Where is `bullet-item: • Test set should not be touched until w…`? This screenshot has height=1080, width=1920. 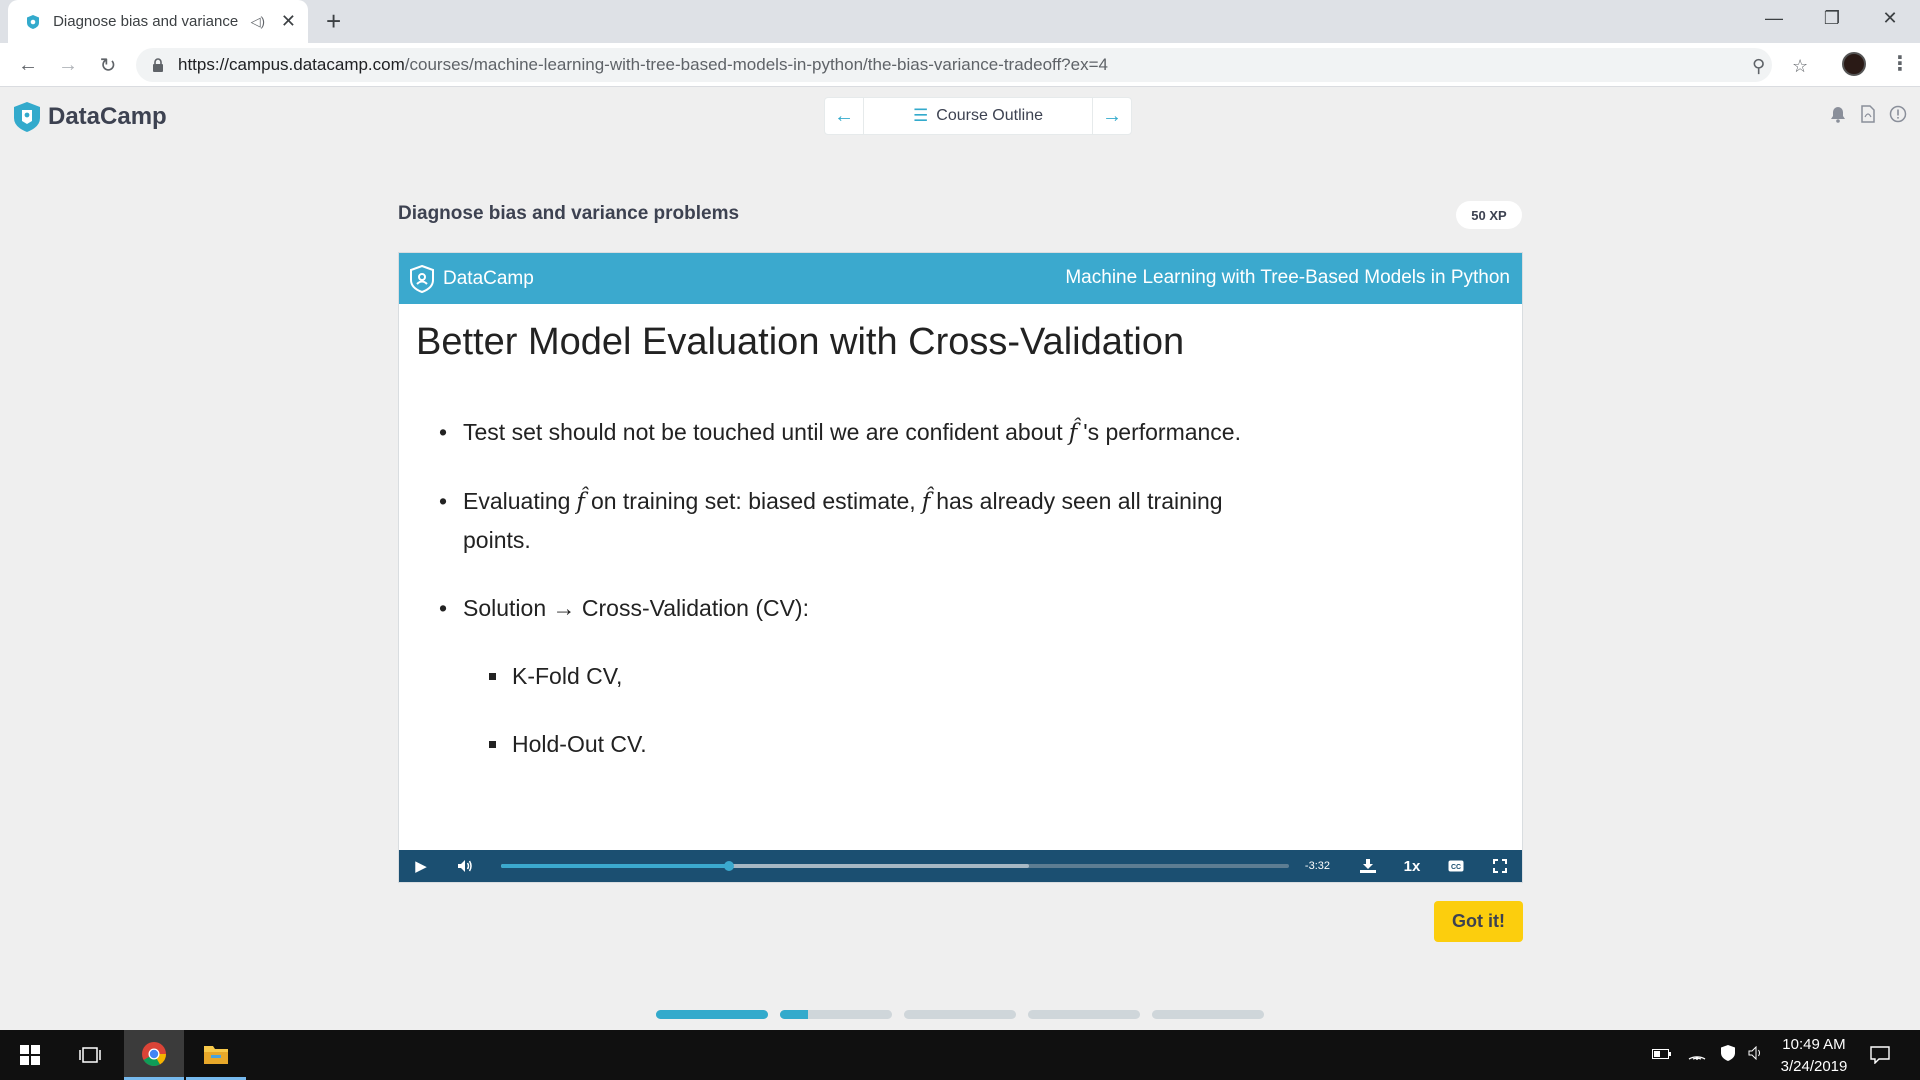
bullet-item: • Test set should not be touched until w… is located at coordinates (869, 432).